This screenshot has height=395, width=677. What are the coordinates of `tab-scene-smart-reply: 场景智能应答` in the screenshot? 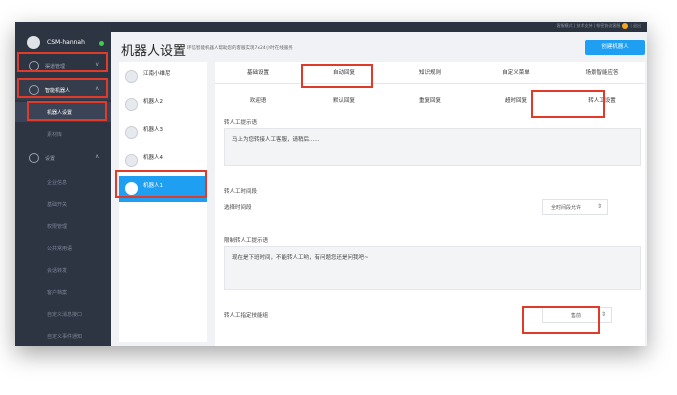 It's located at (602, 73).